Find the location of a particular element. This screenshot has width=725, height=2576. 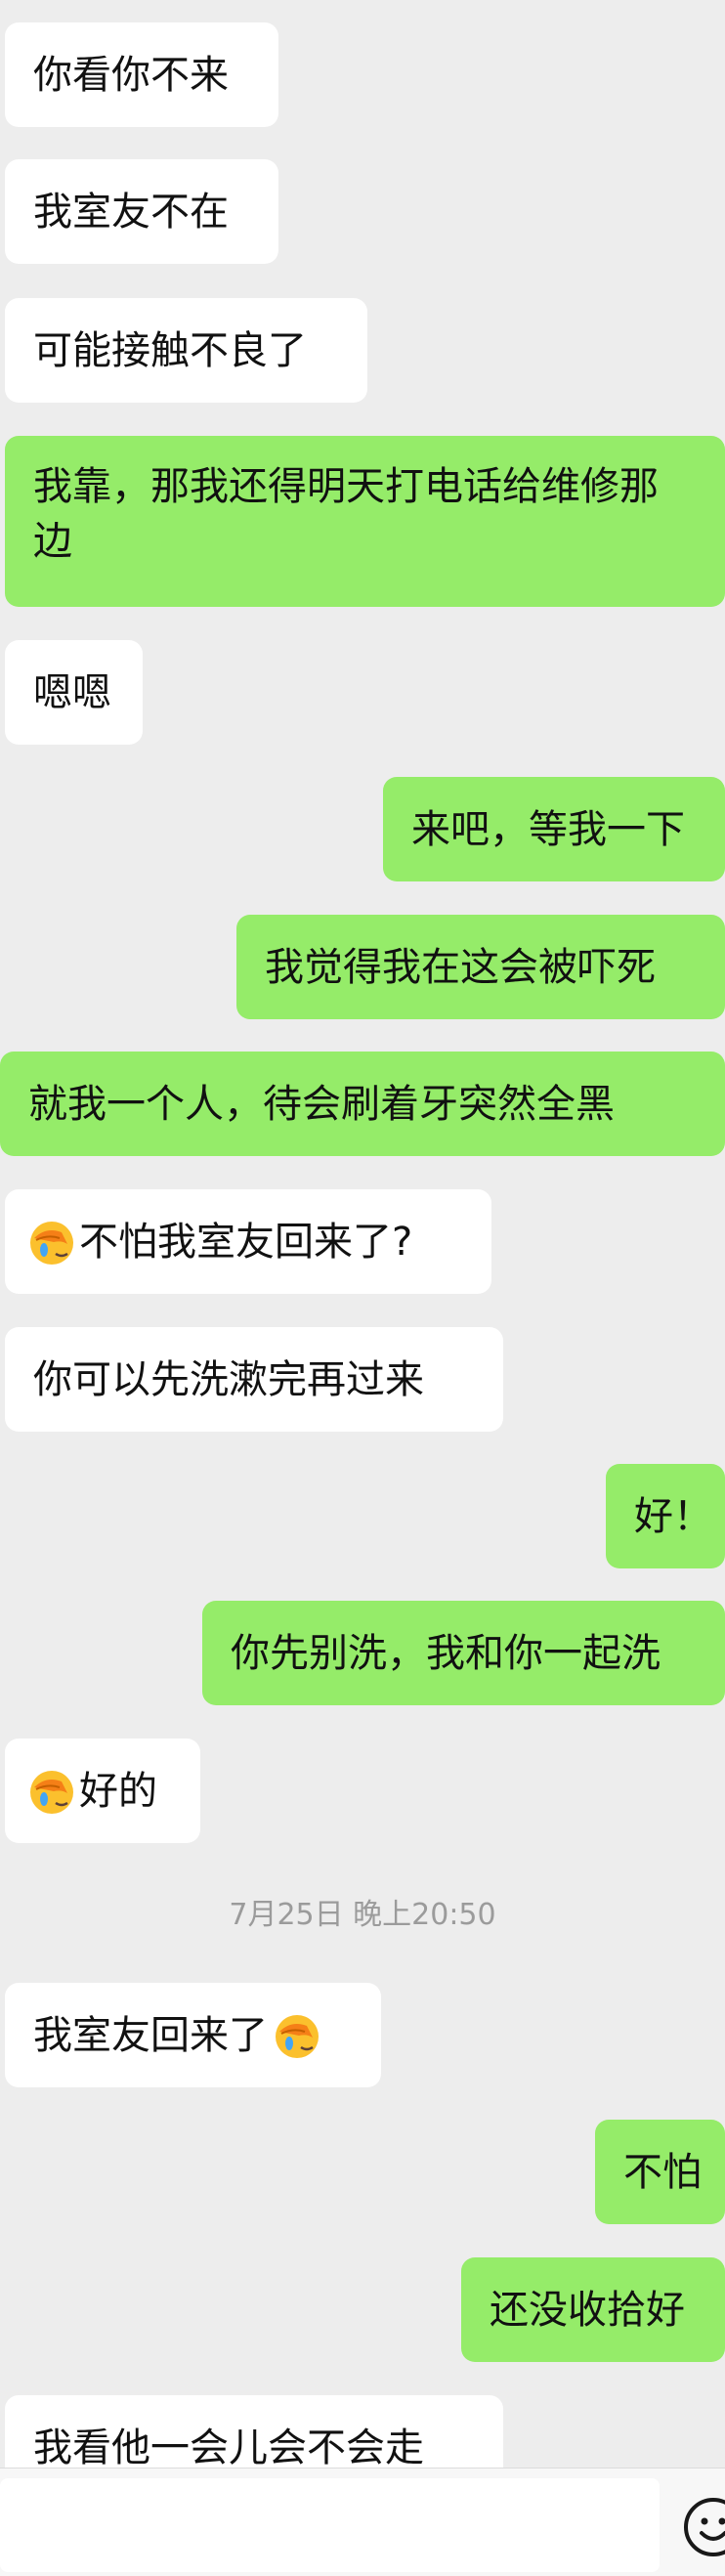

message-text: 嗯嗯 is located at coordinates (72, 692).